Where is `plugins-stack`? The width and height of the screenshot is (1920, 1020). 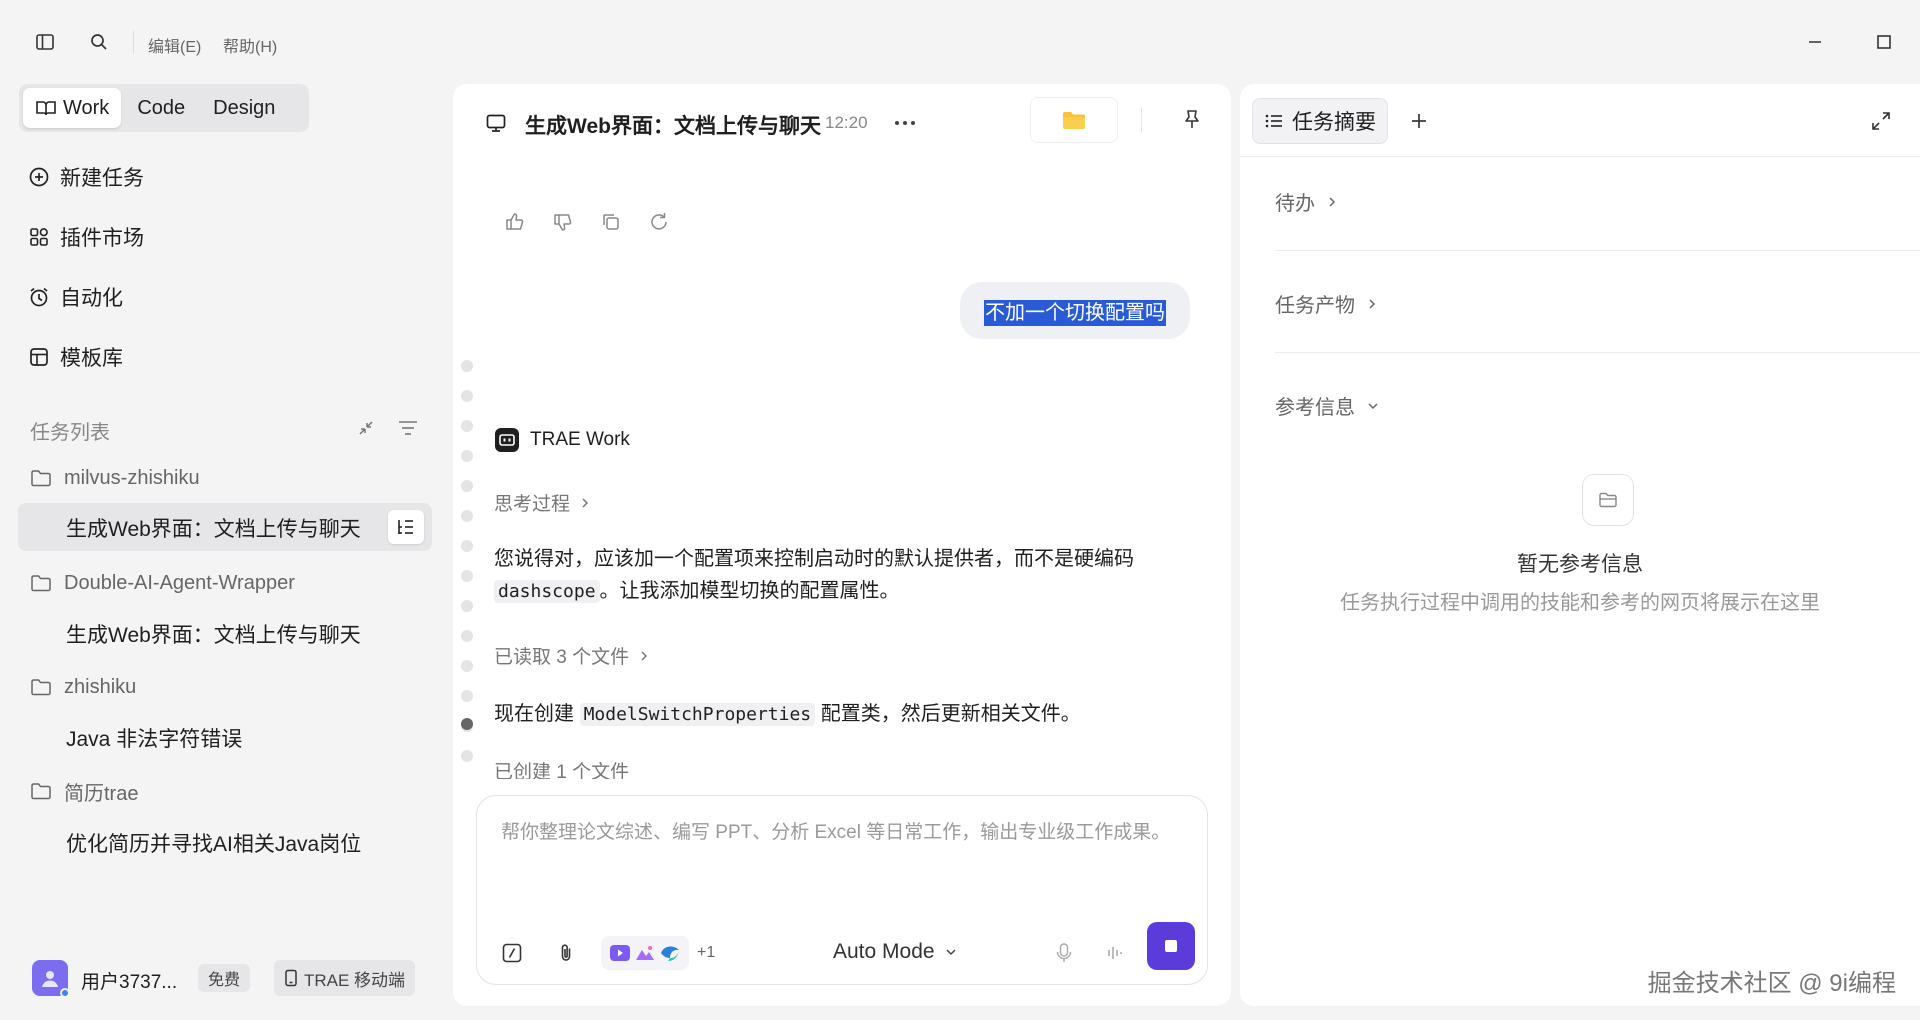
plugins-stack is located at coordinates (645, 953).